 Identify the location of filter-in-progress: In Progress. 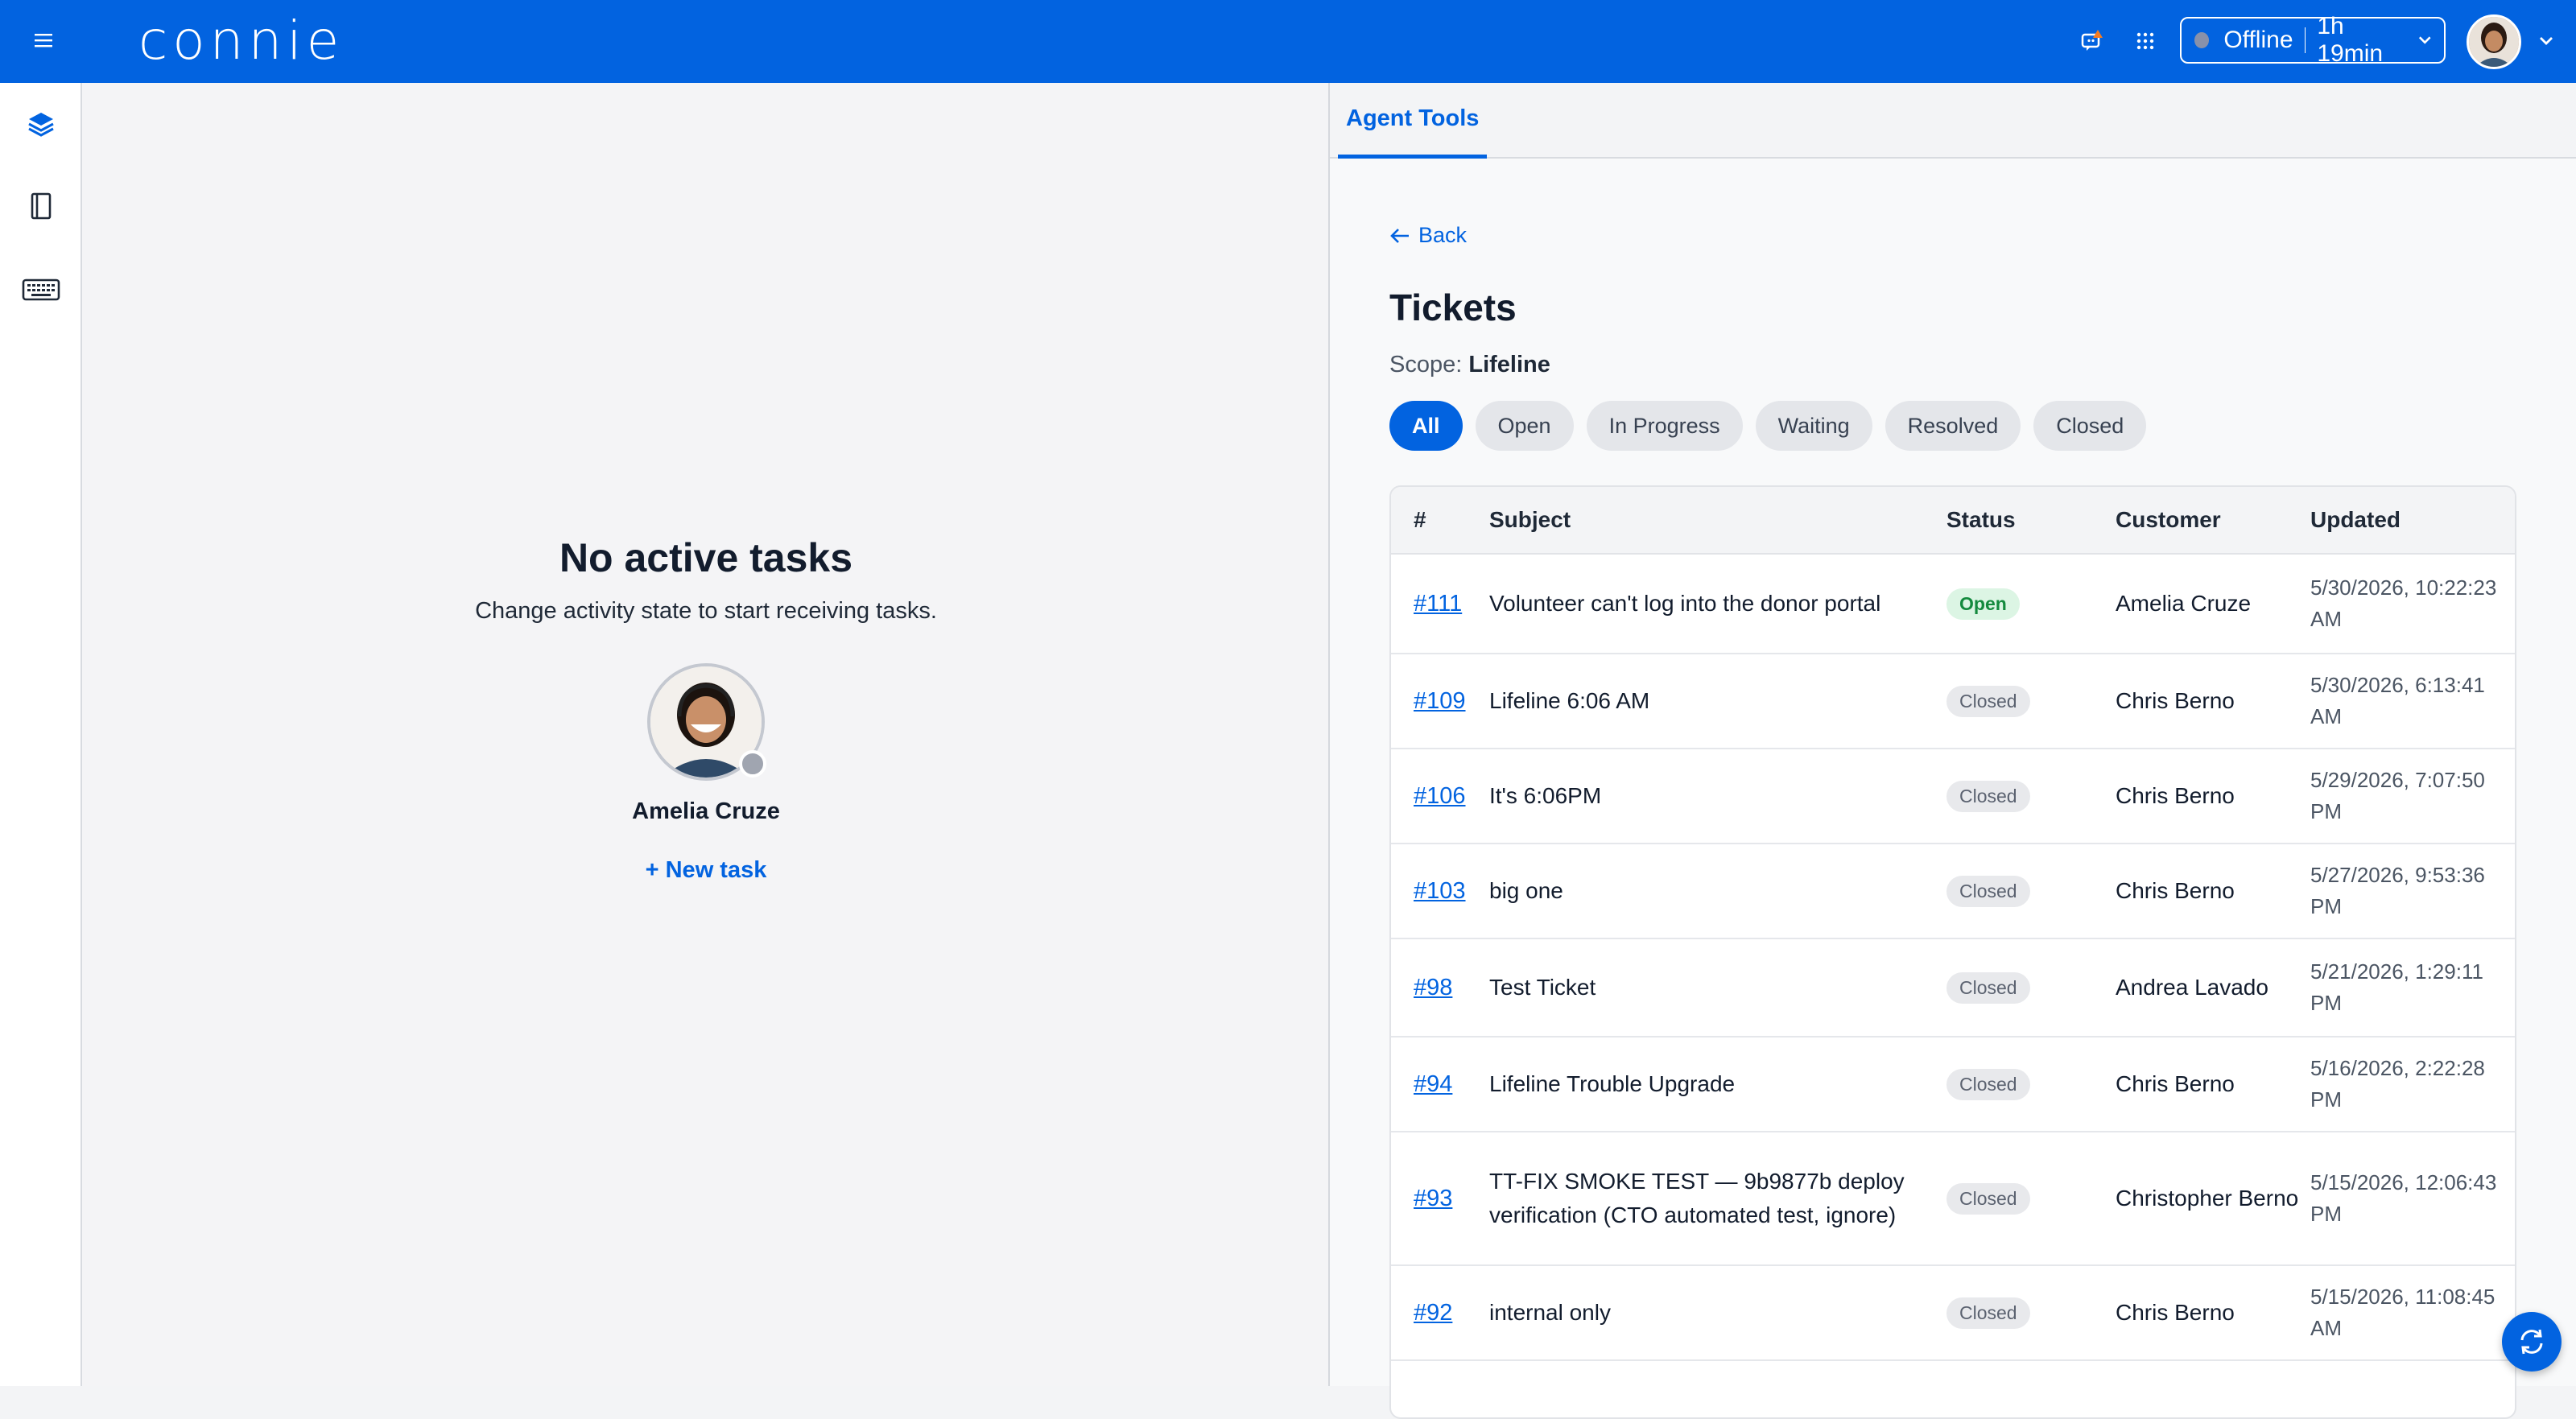
(1664, 426).